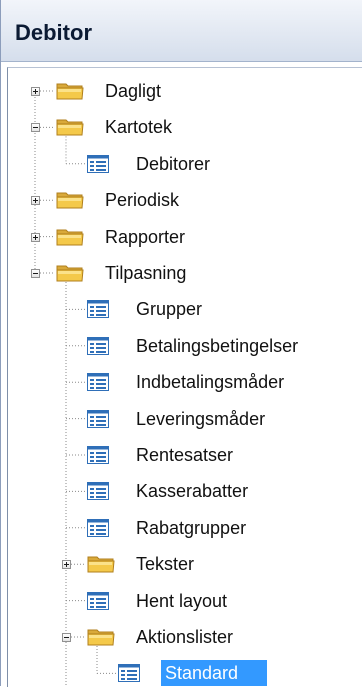 This screenshot has height=687, width=362. What do you see at coordinates (185, 637) in the screenshot?
I see `tree-item-label: Aktionslister` at bounding box center [185, 637].